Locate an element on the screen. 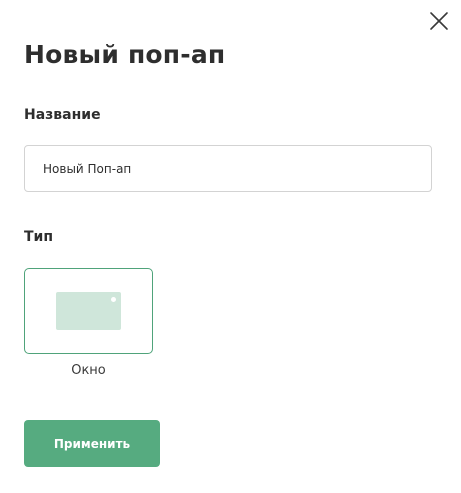 The image size is (461, 493). window-preview-icon is located at coordinates (88, 311).